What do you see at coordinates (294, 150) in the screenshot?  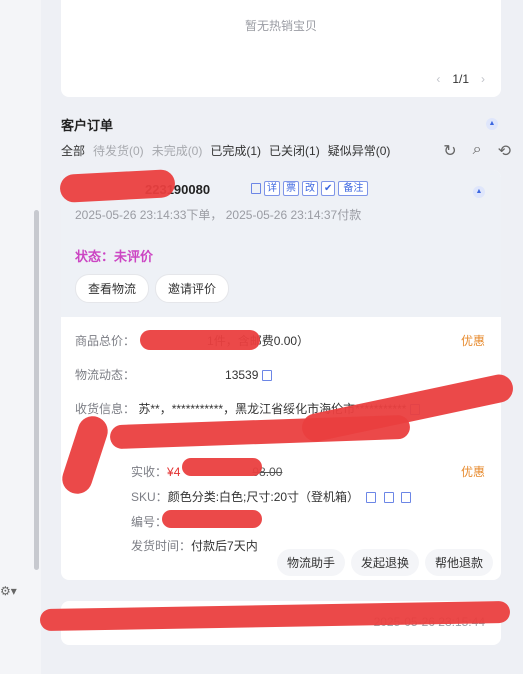 I see `filter-closed: 已关闭(1)` at bounding box center [294, 150].